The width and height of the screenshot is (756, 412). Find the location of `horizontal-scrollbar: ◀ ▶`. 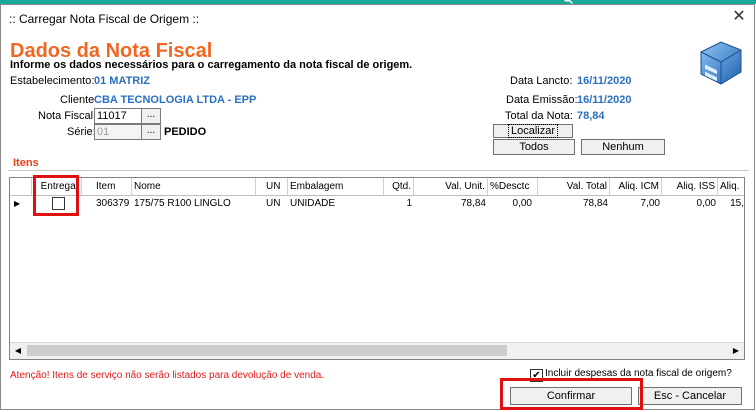

horizontal-scrollbar: ◀ ▶ is located at coordinates (377, 350).